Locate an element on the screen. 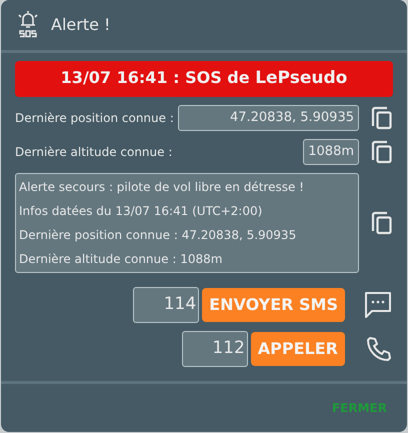 Image resolution: width=408 pixels, height=433 pixels. send-sms-button: ENVOYER SMS is located at coordinates (273, 305).